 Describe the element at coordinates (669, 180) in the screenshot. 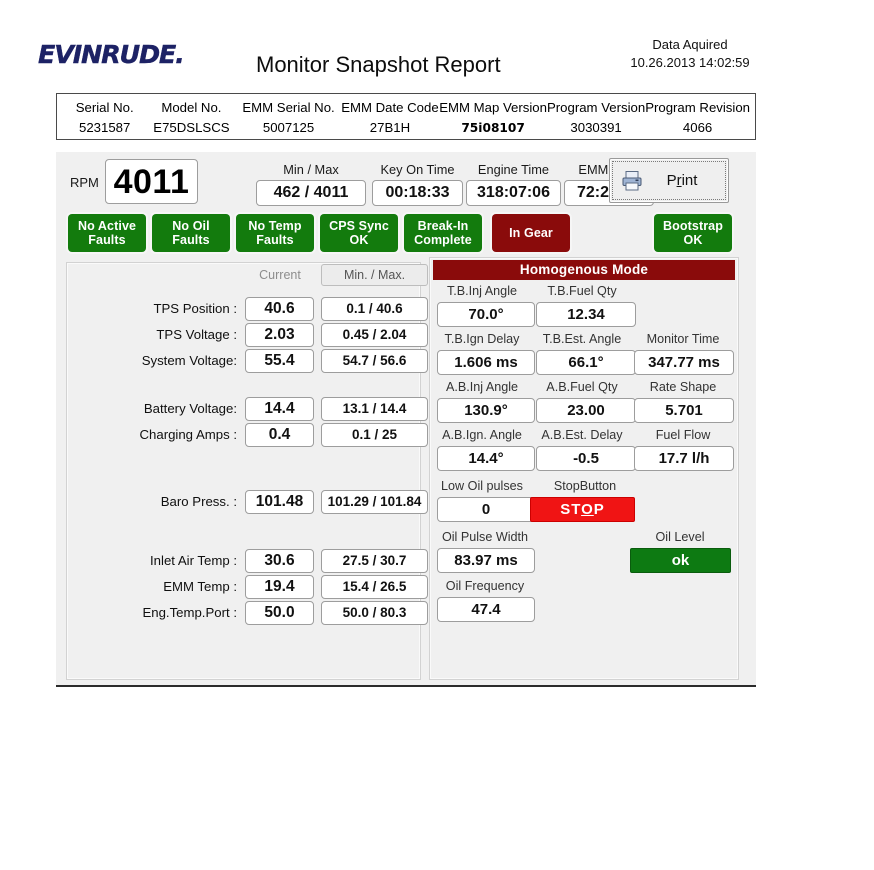

I see `print-button: Print` at that location.